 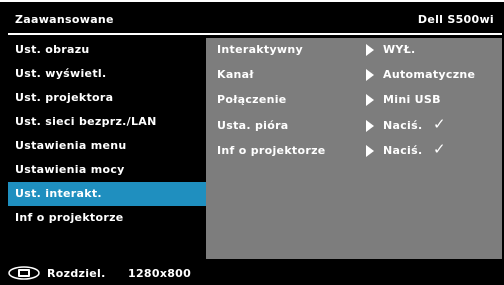 What do you see at coordinates (354, 126) in the screenshot?
I see `setting-row-pen-settings: Usta. pióra Naciś. ✓` at bounding box center [354, 126].